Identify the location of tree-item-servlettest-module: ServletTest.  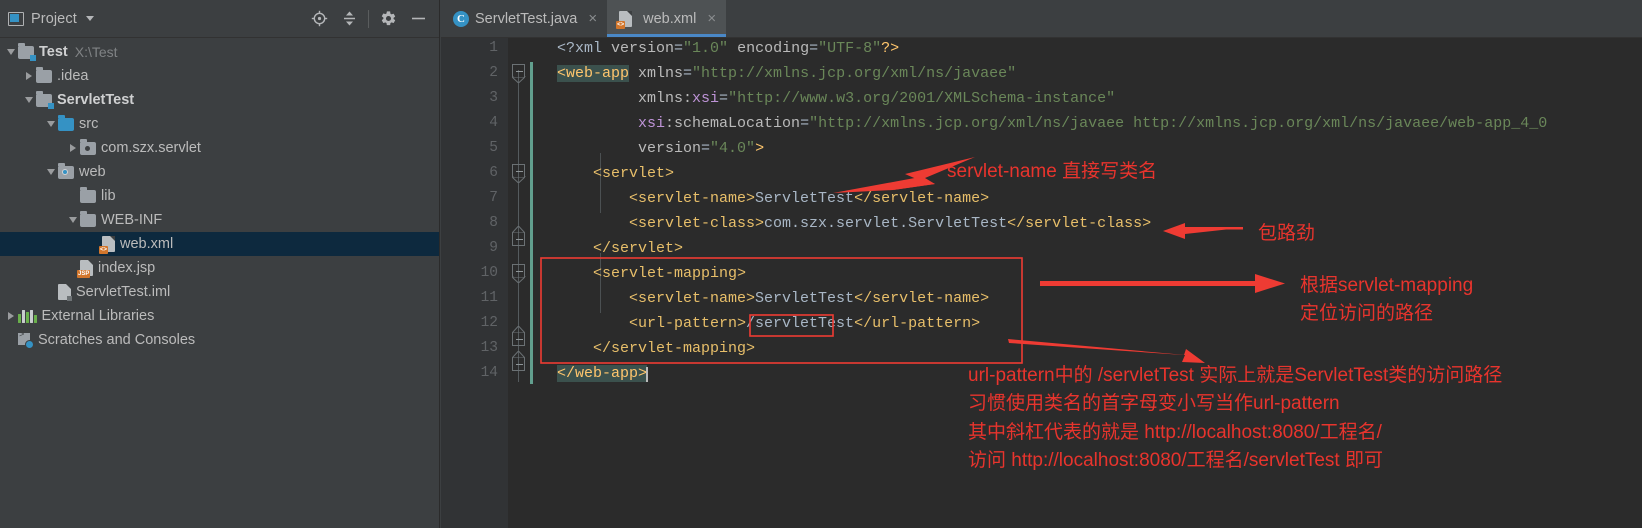
(219, 100).